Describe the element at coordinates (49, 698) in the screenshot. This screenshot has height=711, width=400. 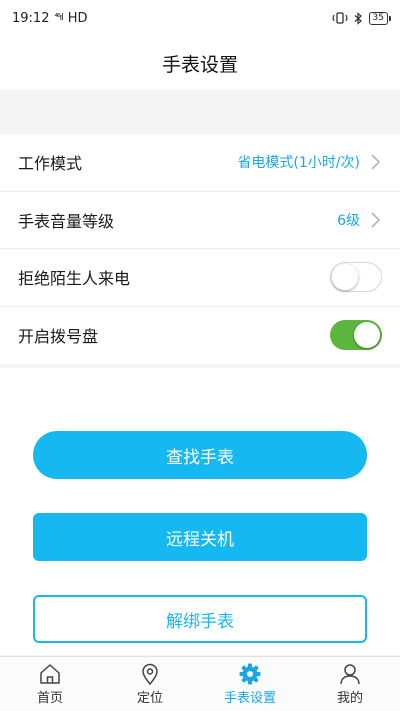
I see `tab-label: 首页` at that location.